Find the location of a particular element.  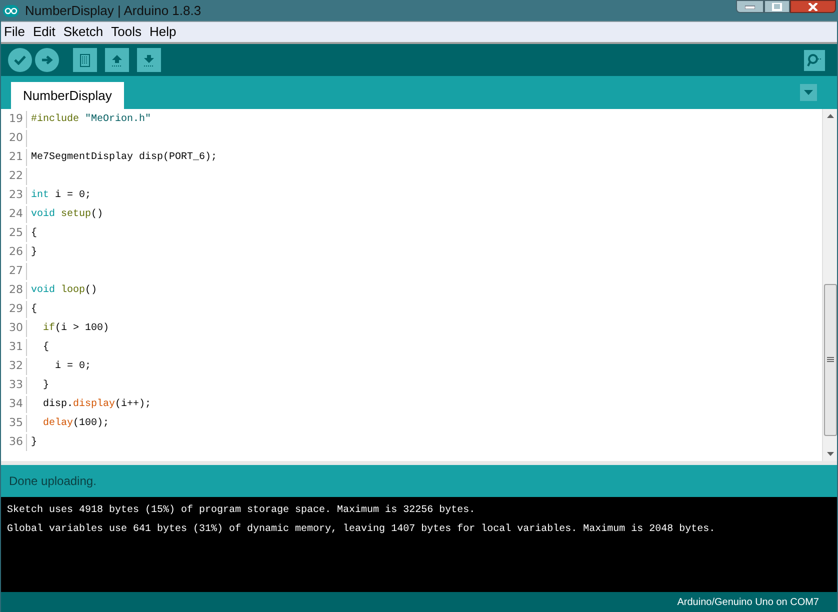

menu-item: File is located at coordinates (14, 32).